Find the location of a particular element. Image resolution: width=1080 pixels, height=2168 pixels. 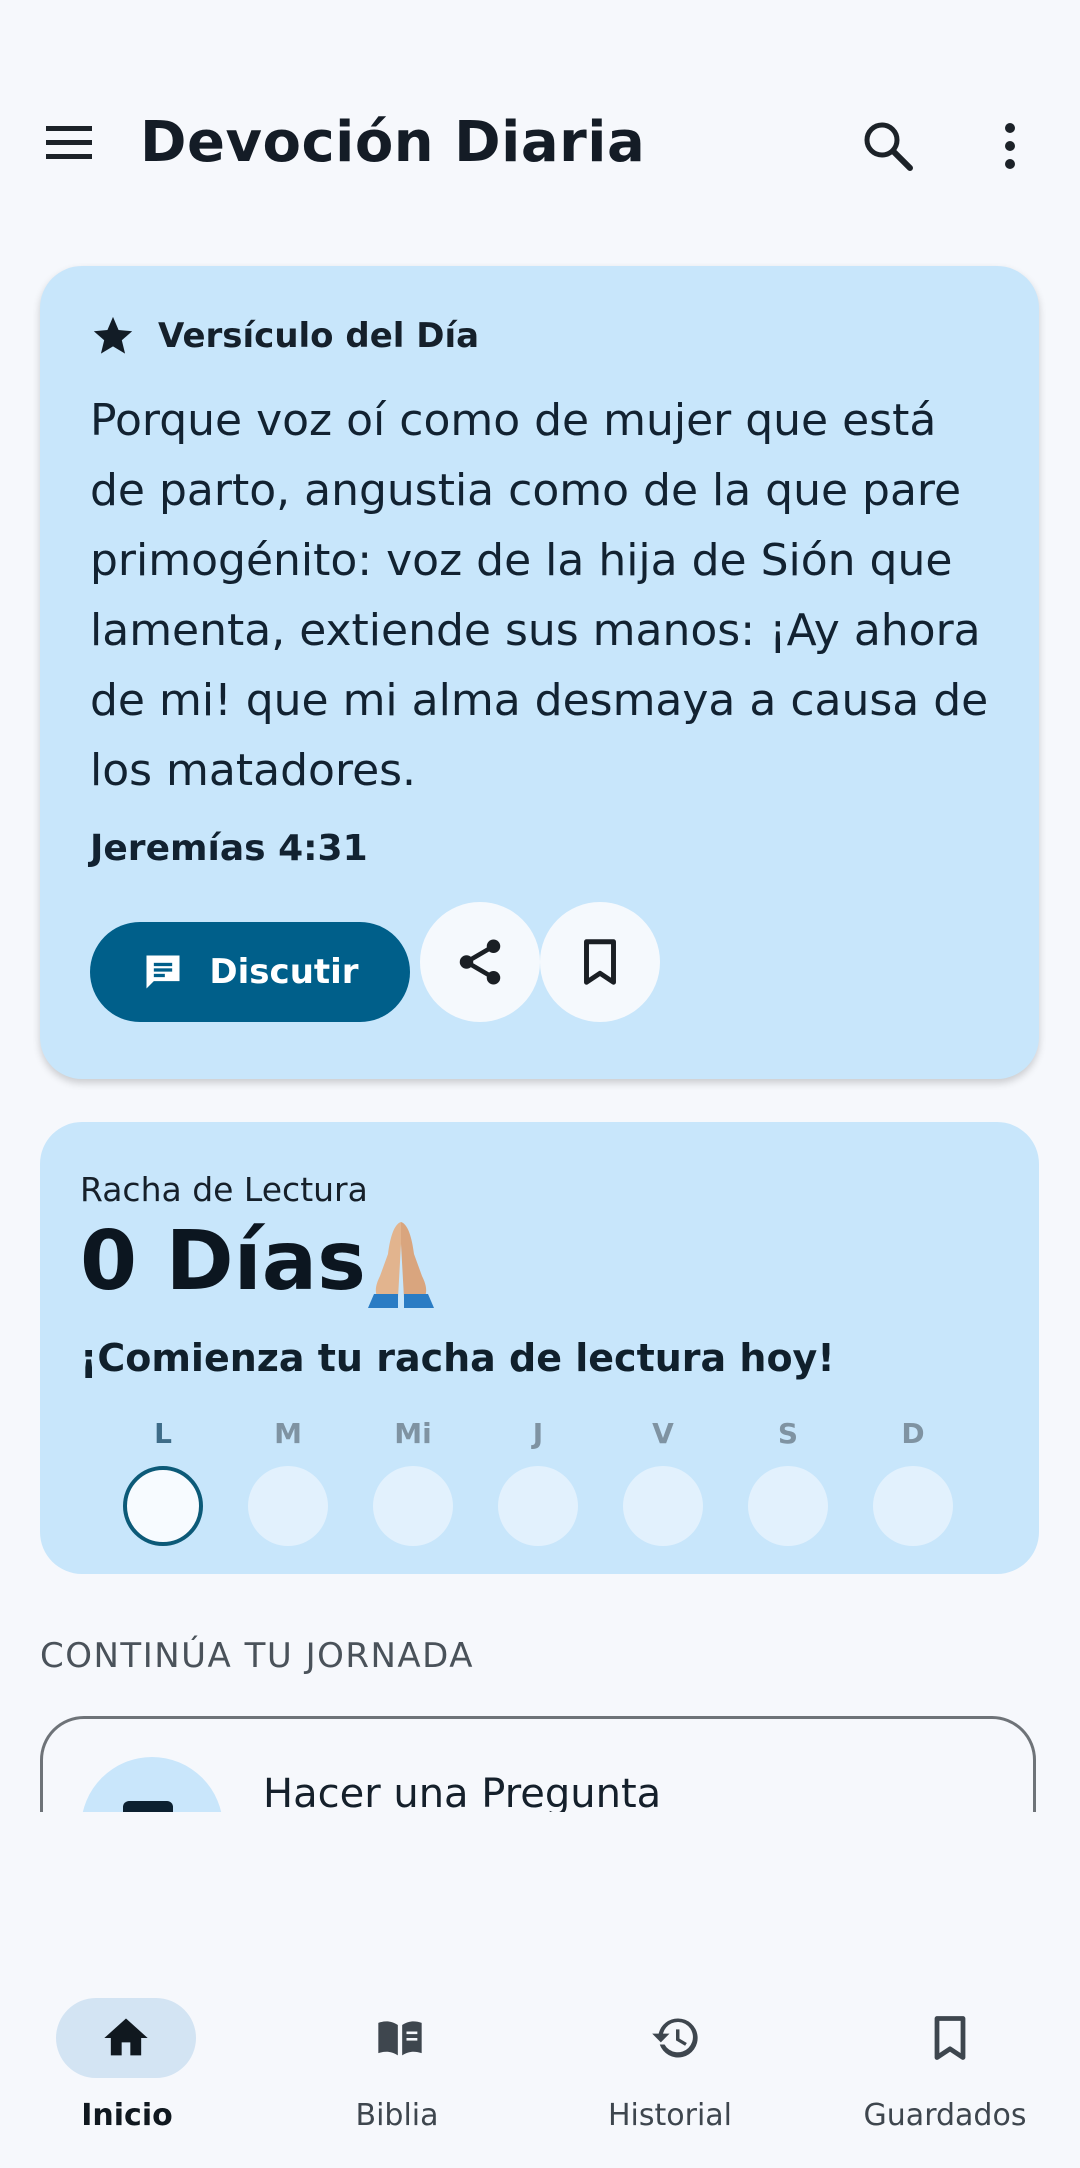

journey-item-title: Hacer una Pregunta is located at coordinates (462, 1791).